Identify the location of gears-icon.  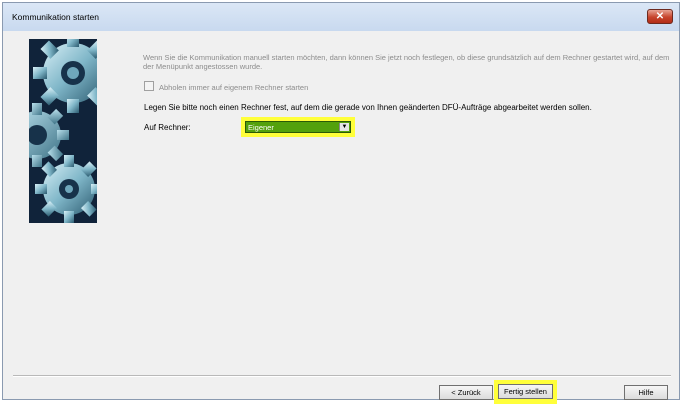
(63, 131).